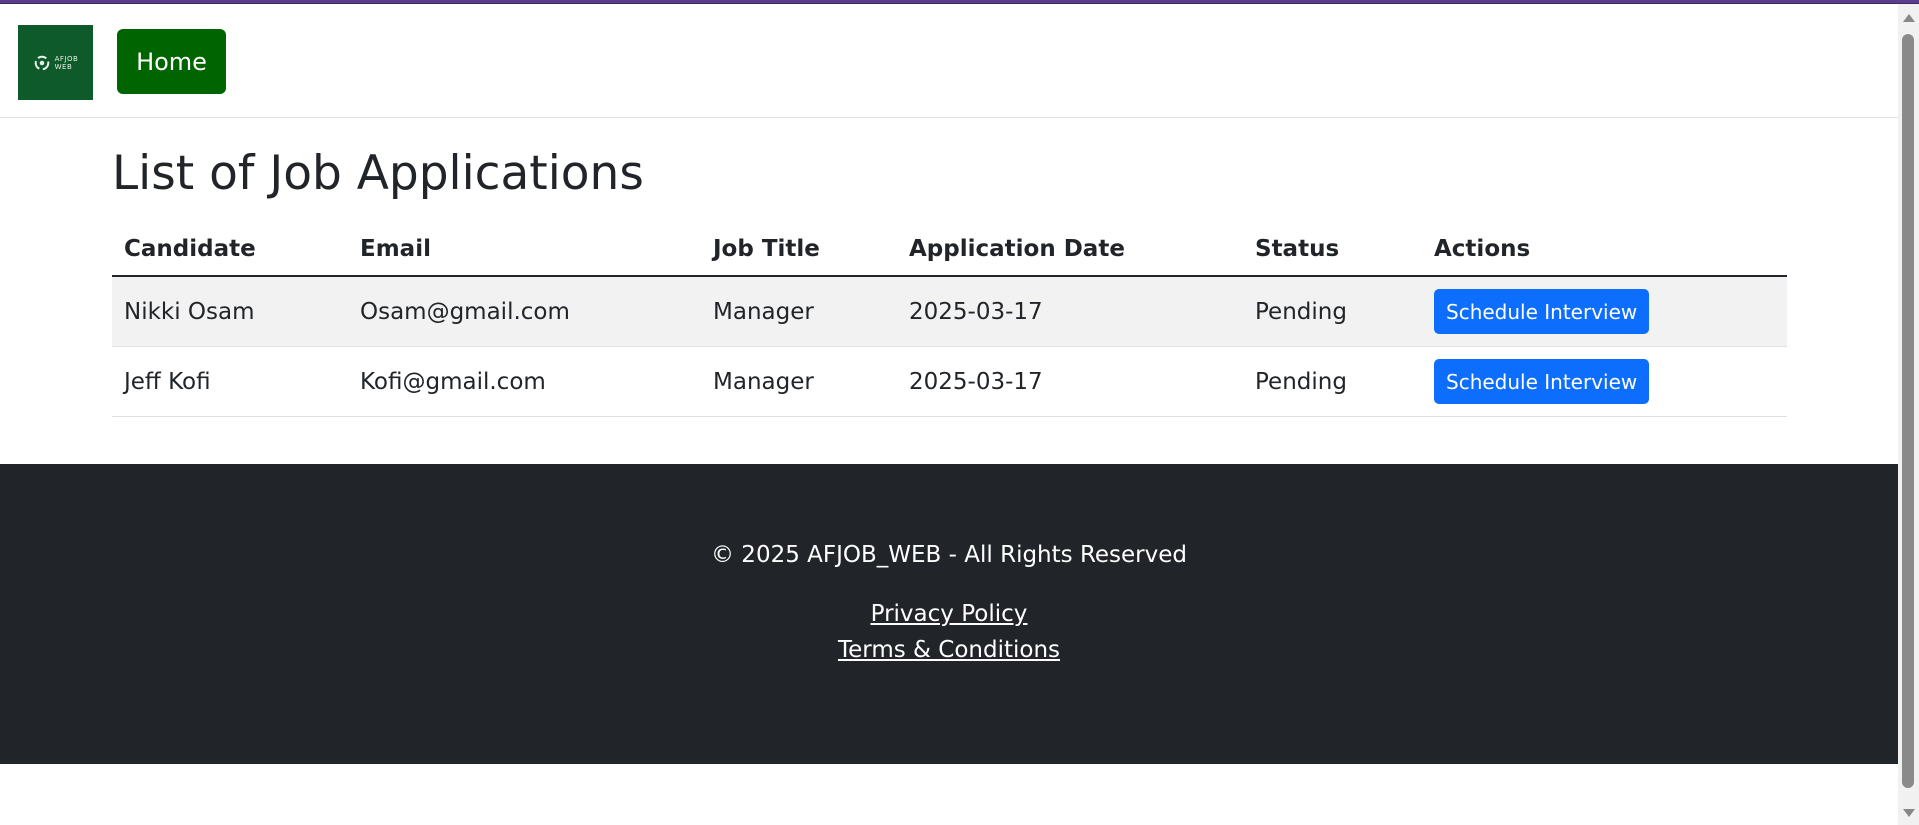 This screenshot has width=1919, height=825. I want to click on page-title: List of Job Applications, so click(378, 173).